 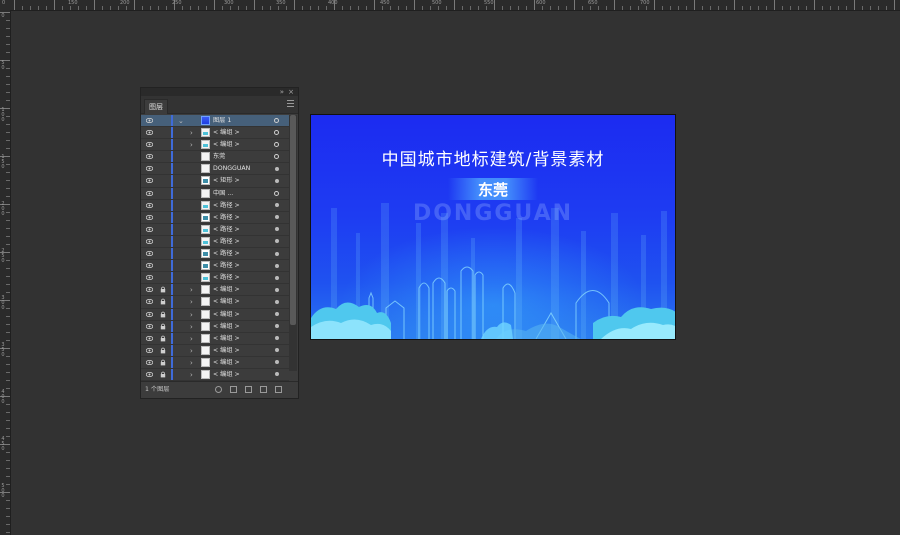 What do you see at coordinates (215, 157) in the screenshot?
I see `layer-row: 东莞` at bounding box center [215, 157].